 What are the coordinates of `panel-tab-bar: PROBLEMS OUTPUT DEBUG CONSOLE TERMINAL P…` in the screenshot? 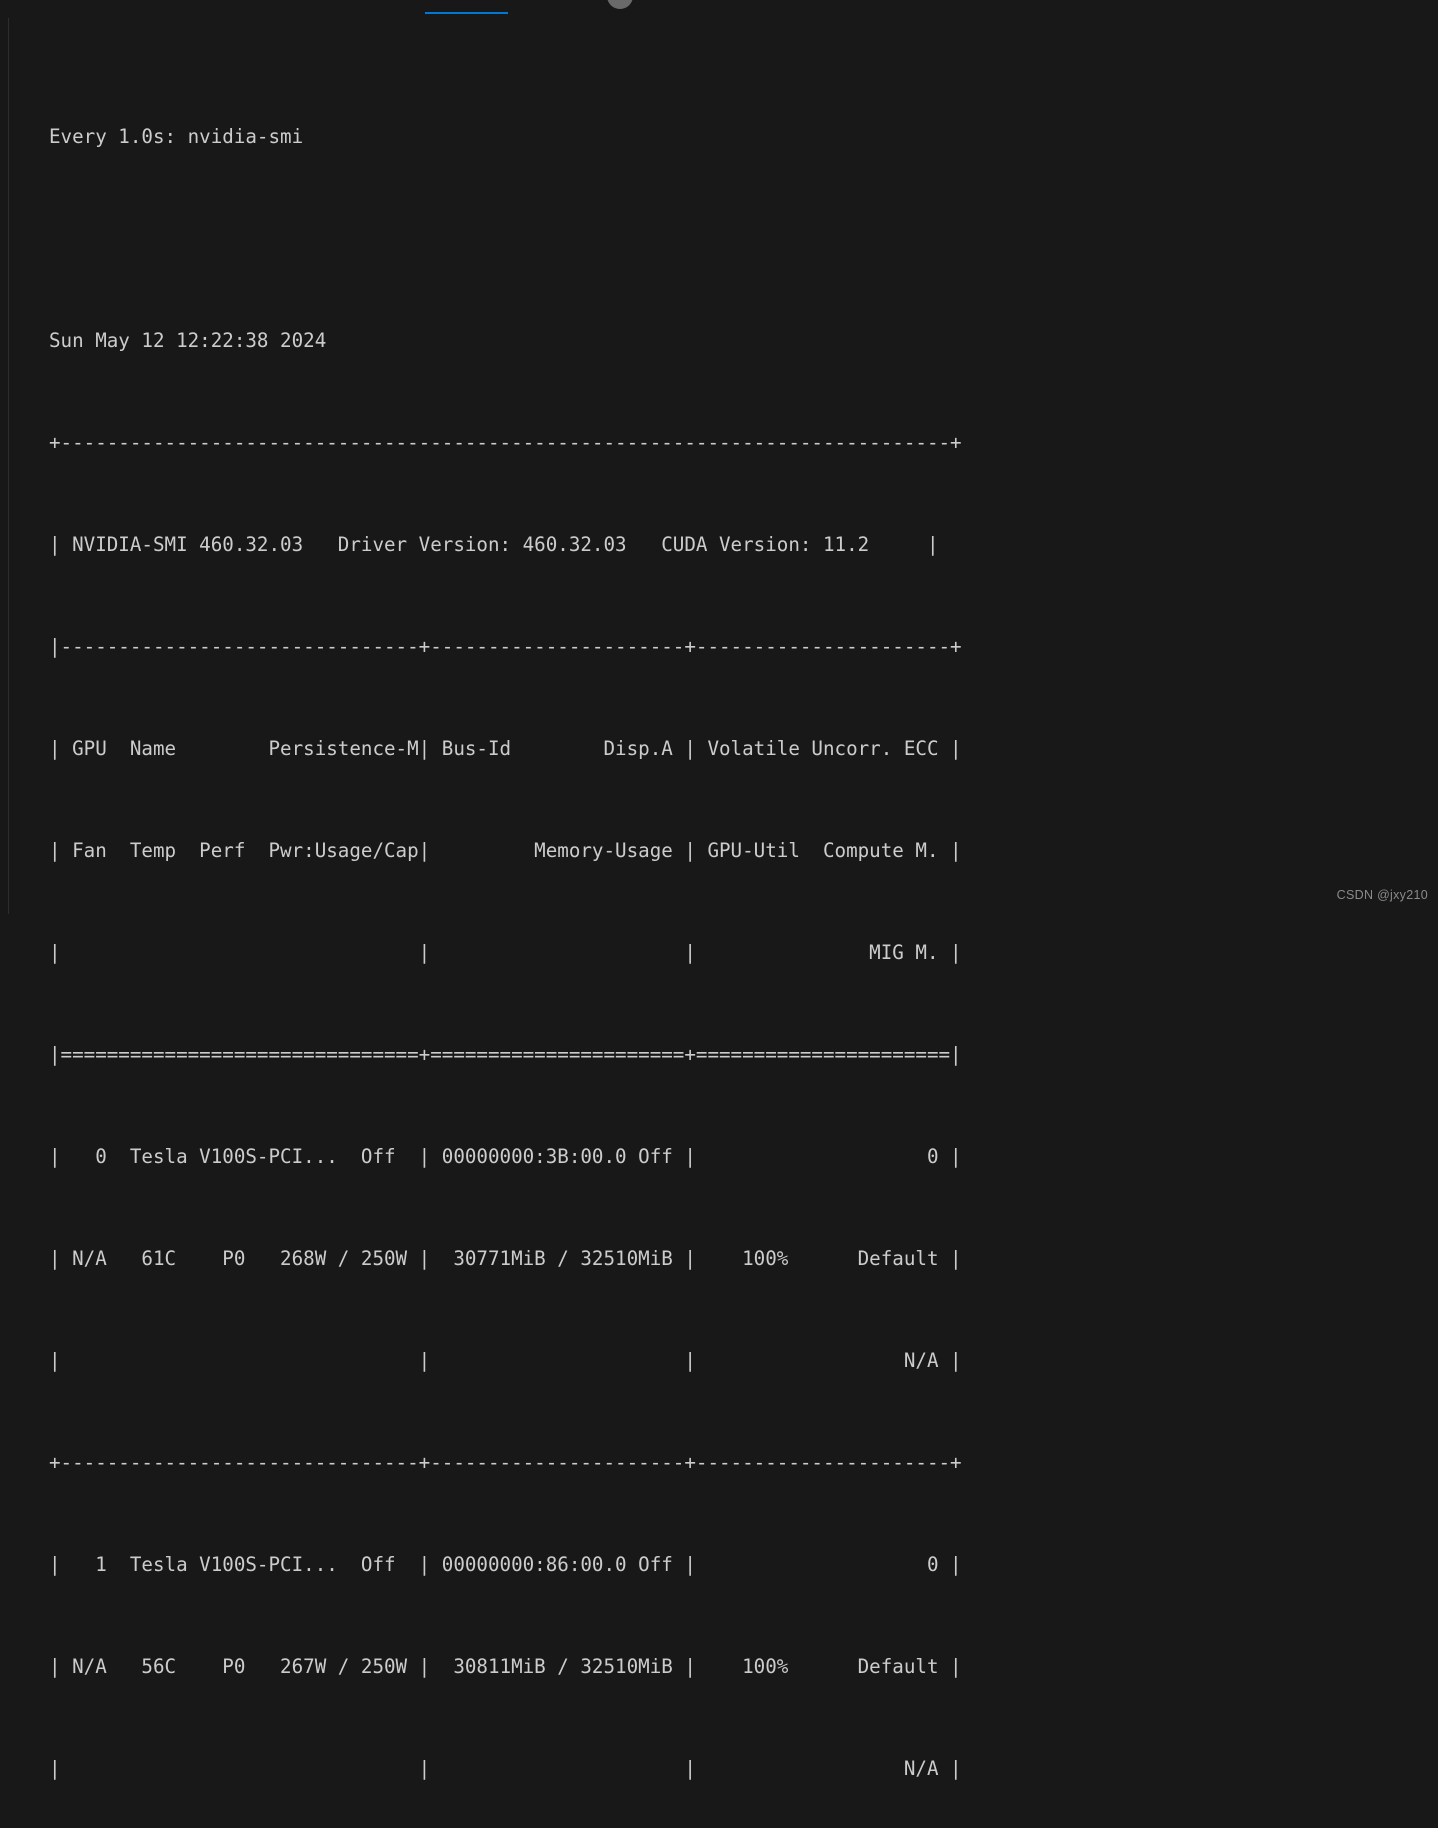 It's located at (719, 9).